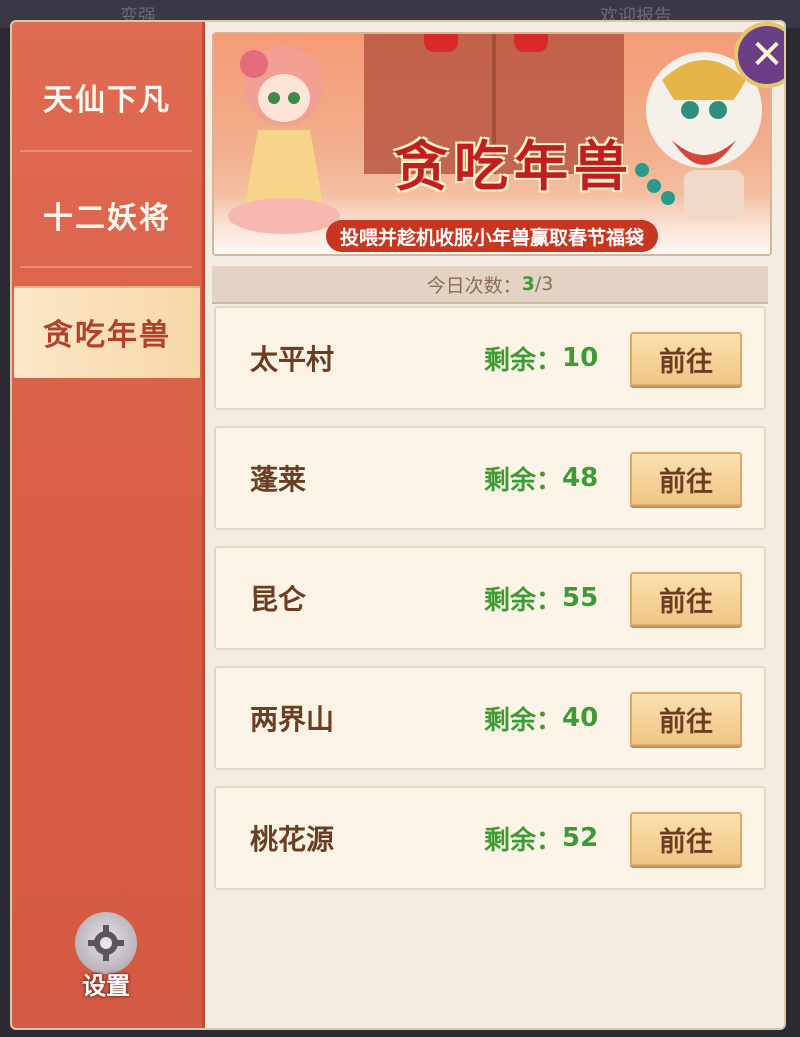  Describe the element at coordinates (580, 358) in the screenshot. I see `remaining-value: 10` at that location.